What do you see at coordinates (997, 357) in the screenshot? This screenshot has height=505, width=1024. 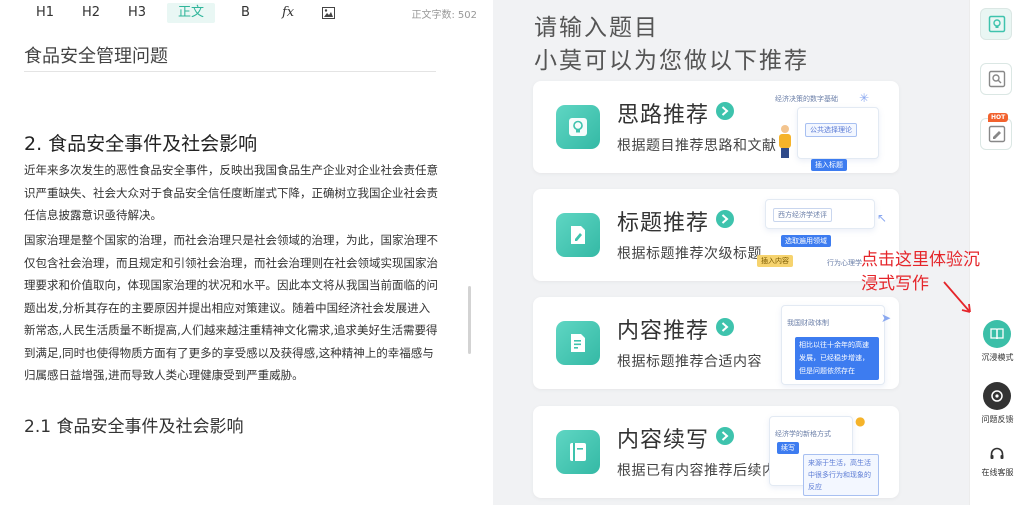 I see `immersive-mode-label: 沉浸模式` at bounding box center [997, 357].